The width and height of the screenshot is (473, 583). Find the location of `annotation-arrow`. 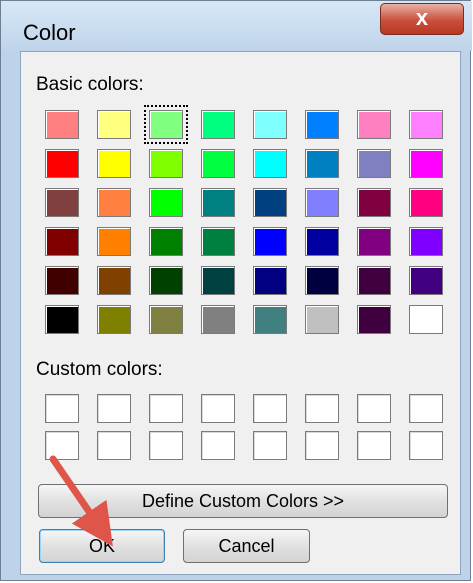

annotation-arrow is located at coordinates (81, 501).